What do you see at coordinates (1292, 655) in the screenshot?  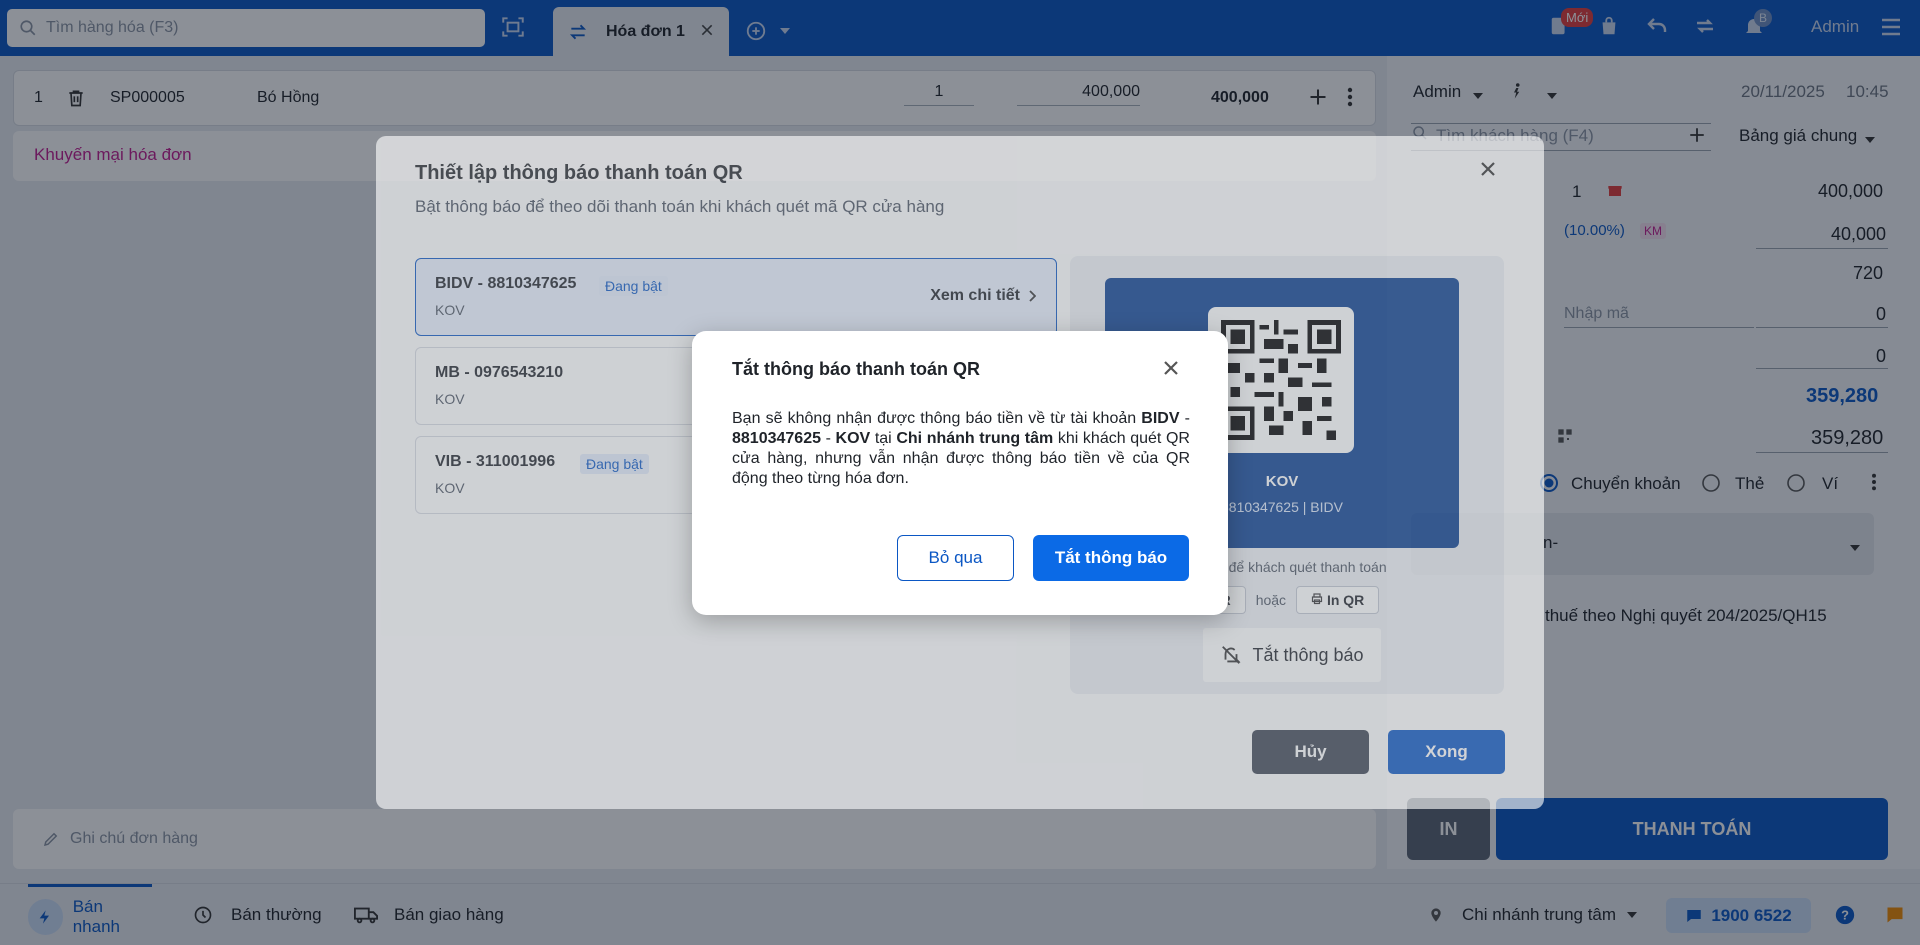 I see `turn-off-notification-button: Tắt thông báo` at bounding box center [1292, 655].